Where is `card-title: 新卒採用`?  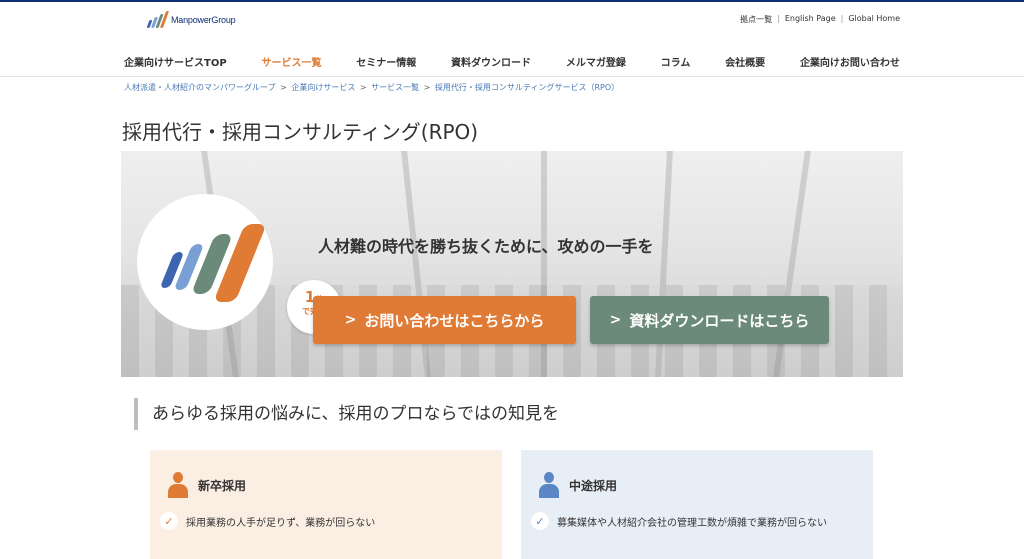 card-title: 新卒採用 is located at coordinates (222, 485).